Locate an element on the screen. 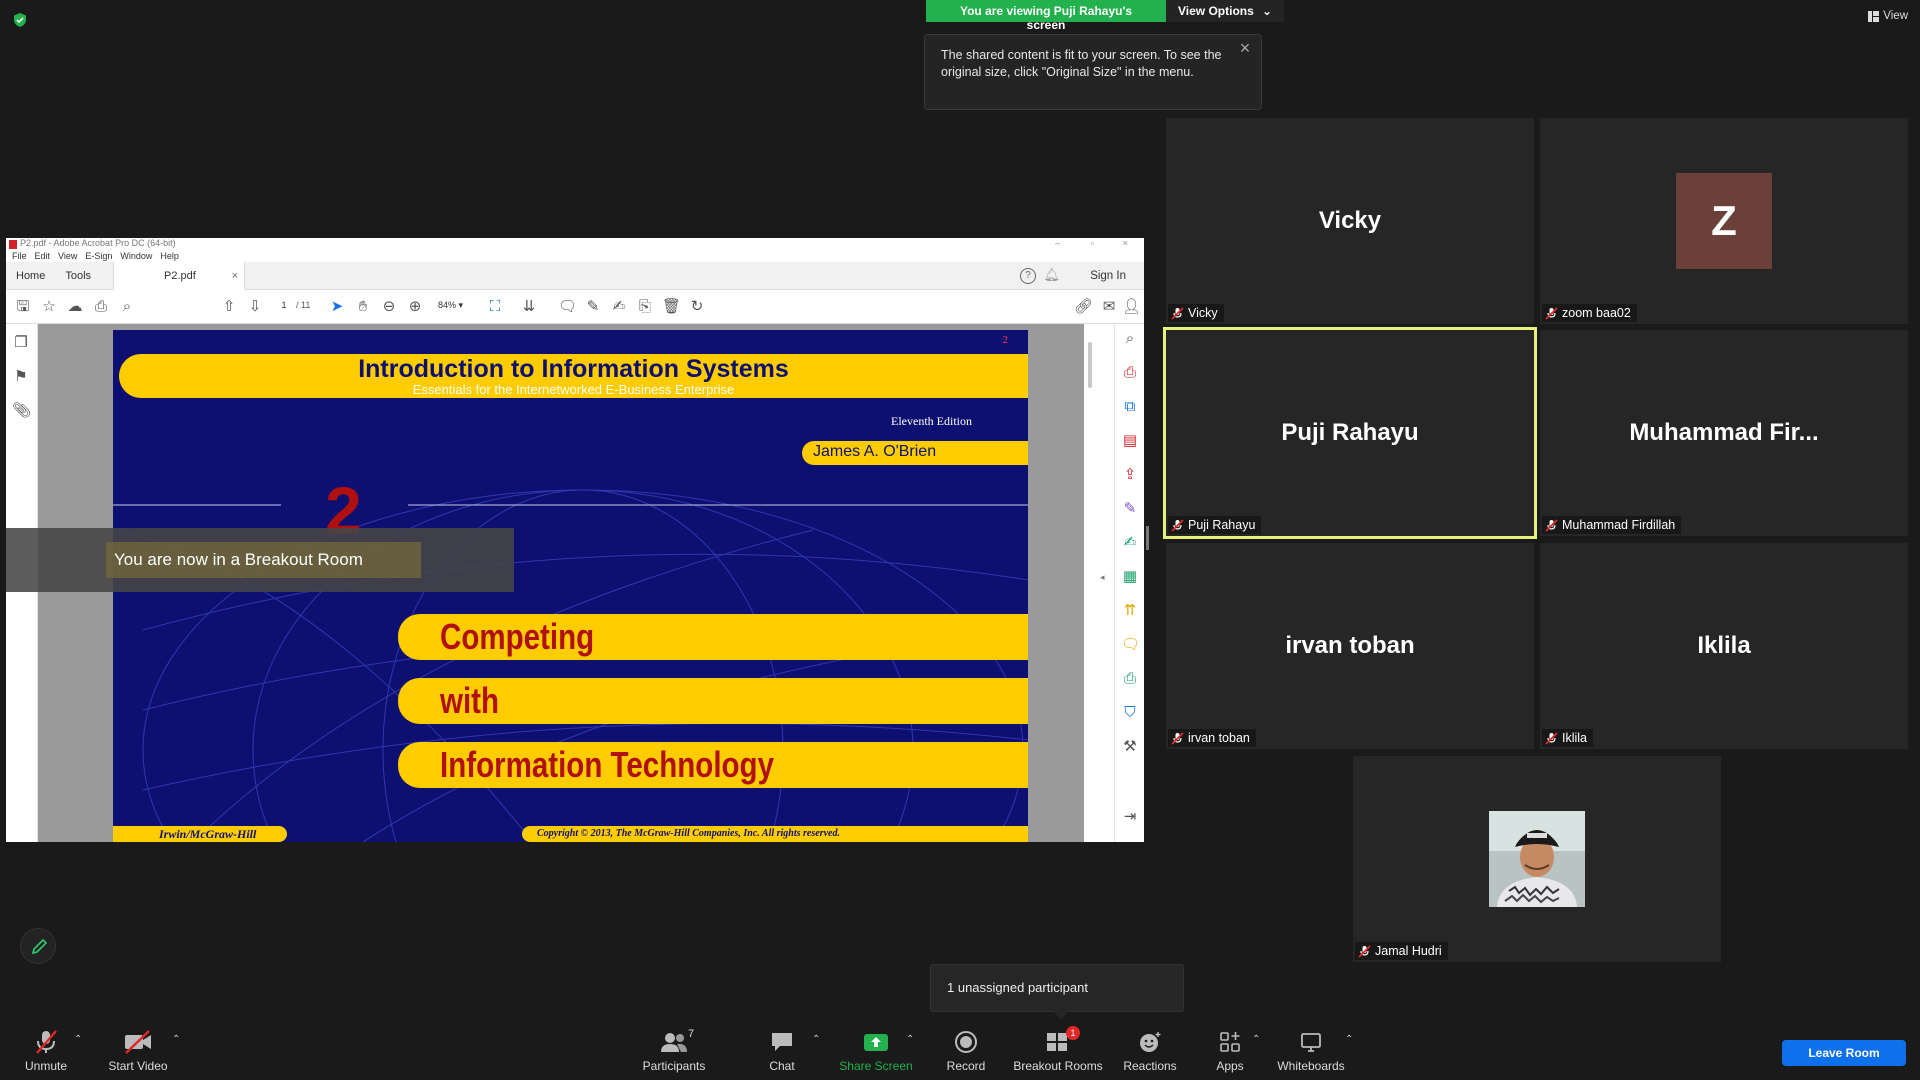  highlight-pen-icon: ✎ is located at coordinates (593, 307).